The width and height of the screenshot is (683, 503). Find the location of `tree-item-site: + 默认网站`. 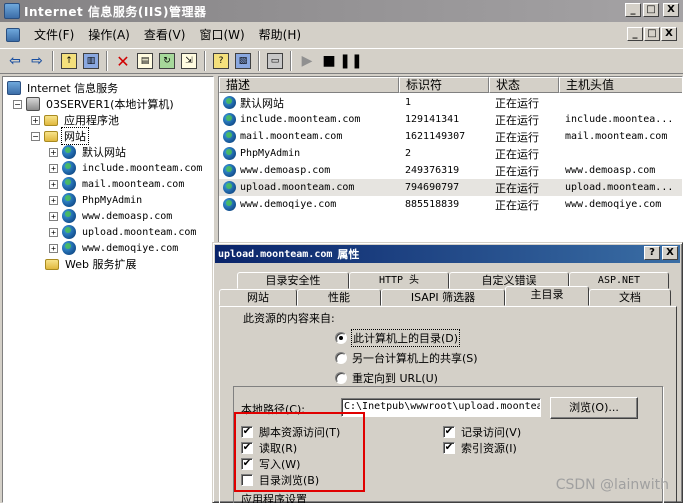

tree-item-site: + 默认网站 is located at coordinates (88, 152).